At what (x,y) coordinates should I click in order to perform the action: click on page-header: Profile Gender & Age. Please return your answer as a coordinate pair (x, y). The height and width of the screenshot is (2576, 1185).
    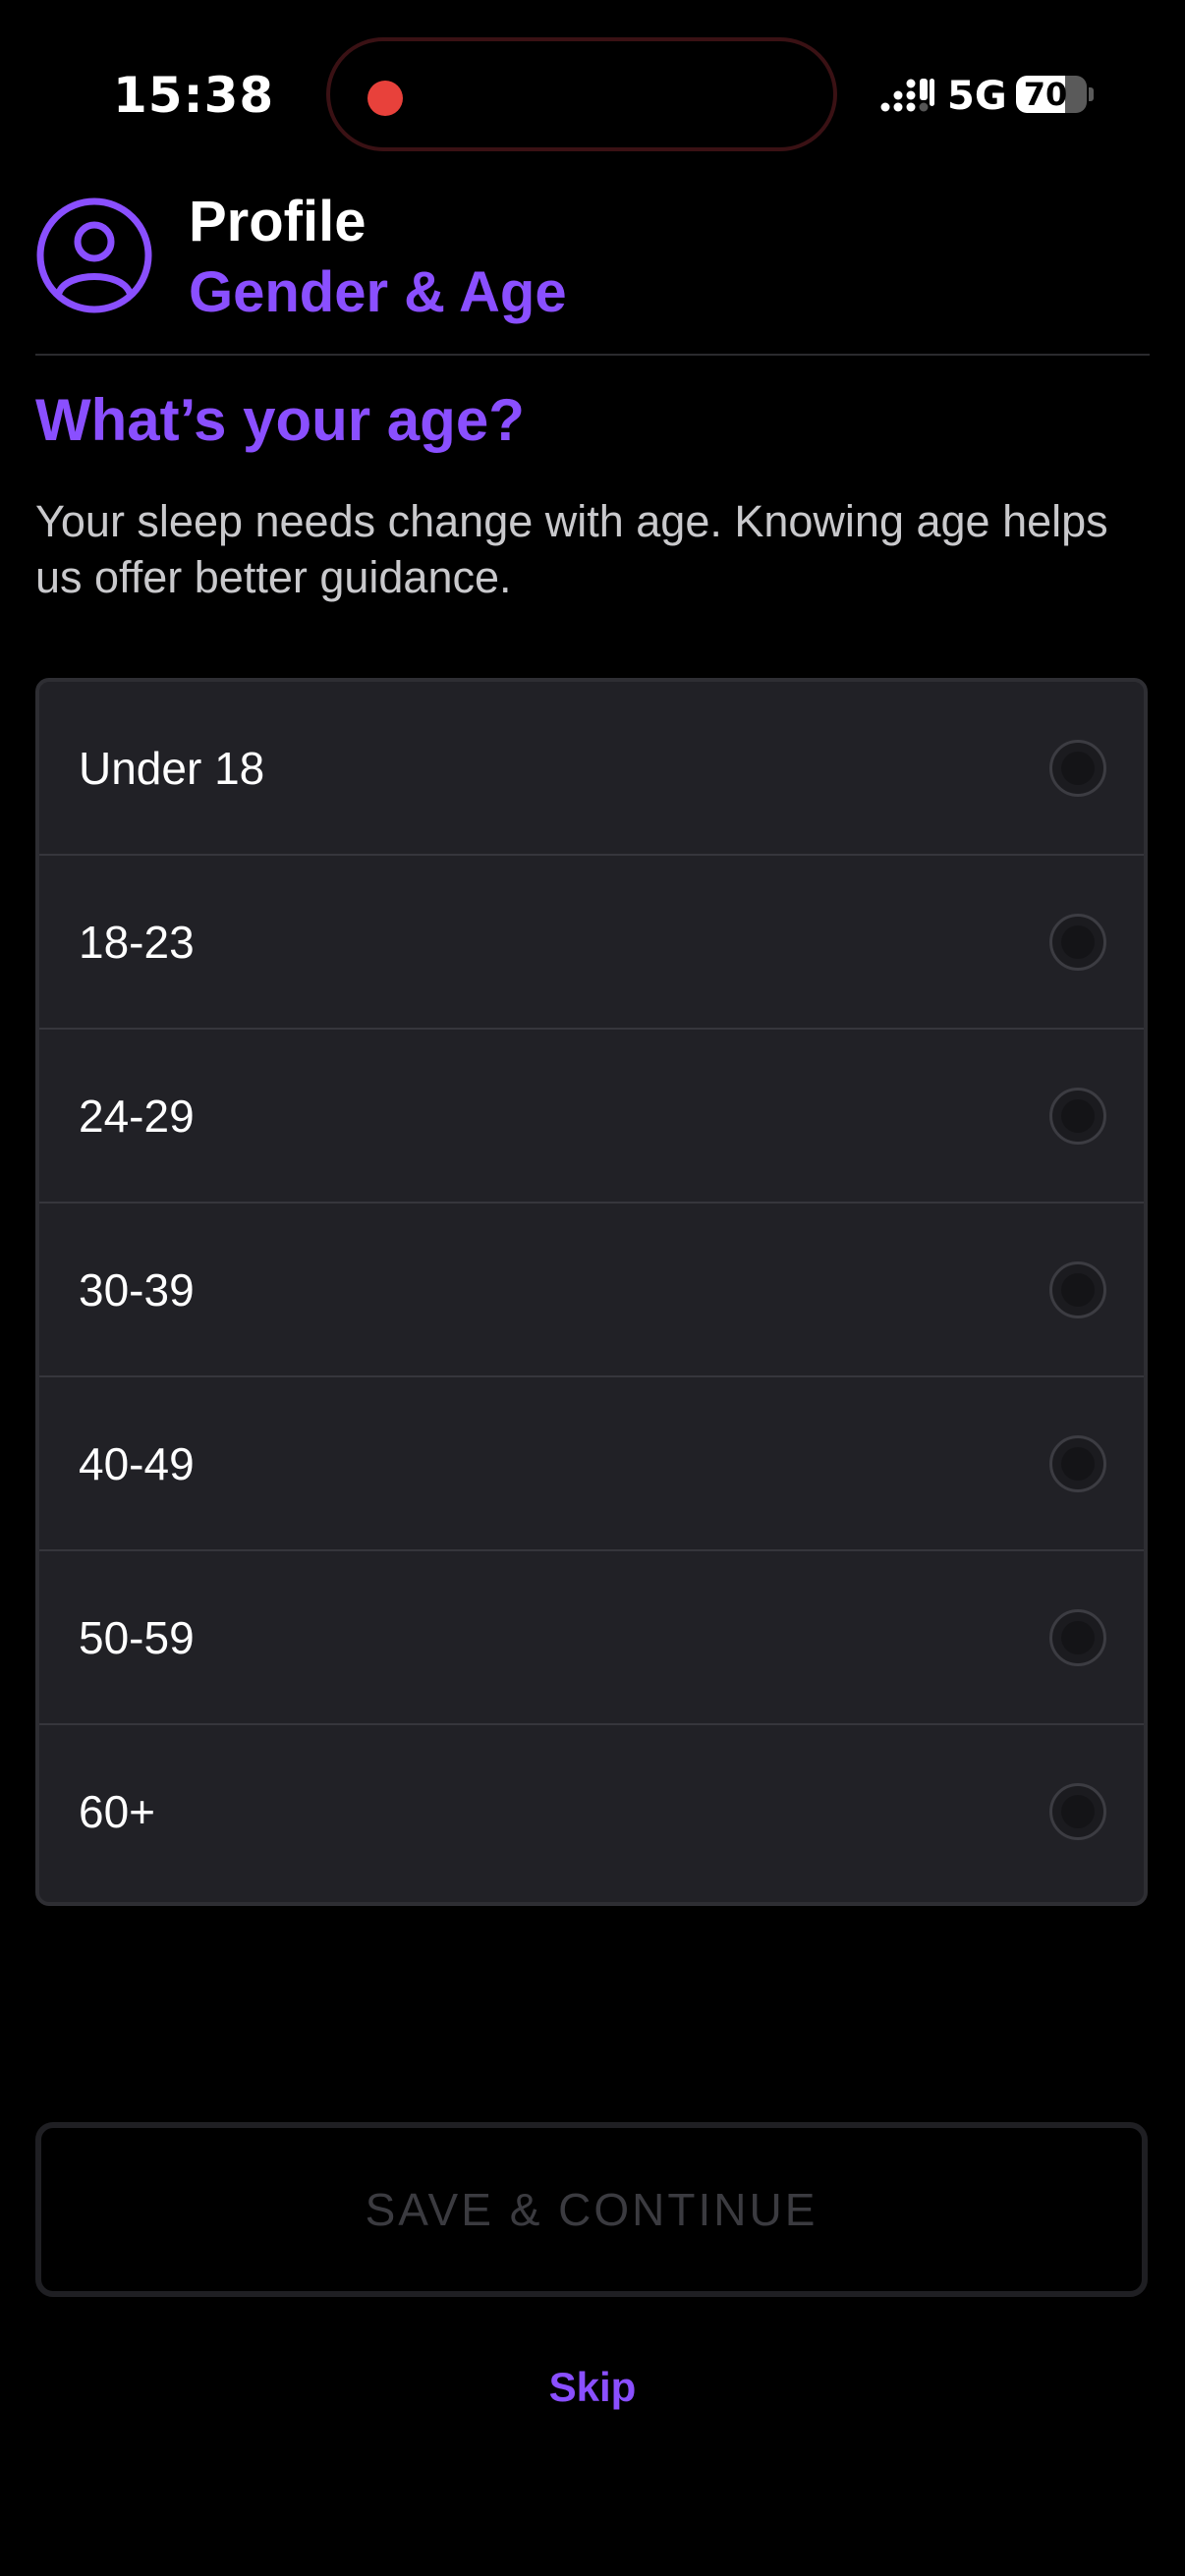
    Looking at the image, I should click on (592, 271).